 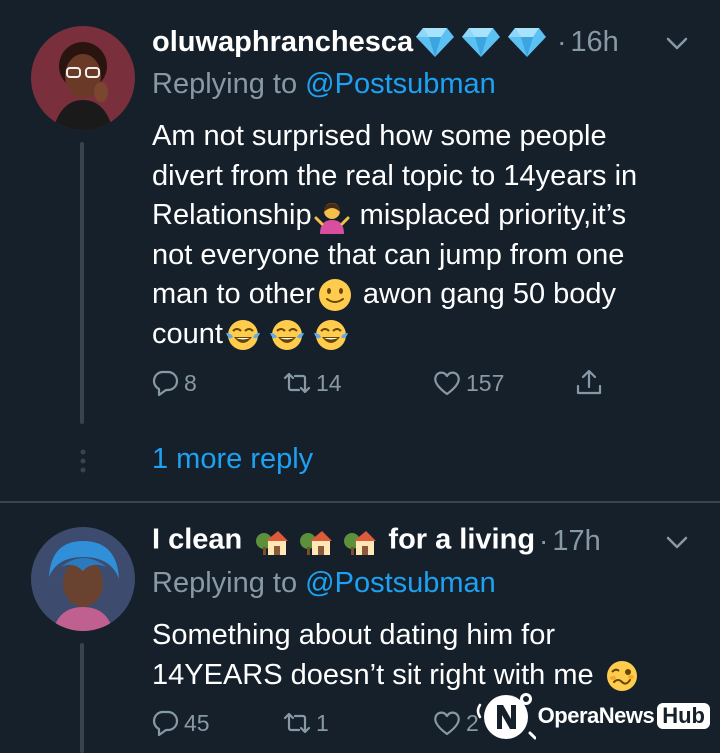 What do you see at coordinates (216, 383) in the screenshot?
I see `reply-button: 8` at bounding box center [216, 383].